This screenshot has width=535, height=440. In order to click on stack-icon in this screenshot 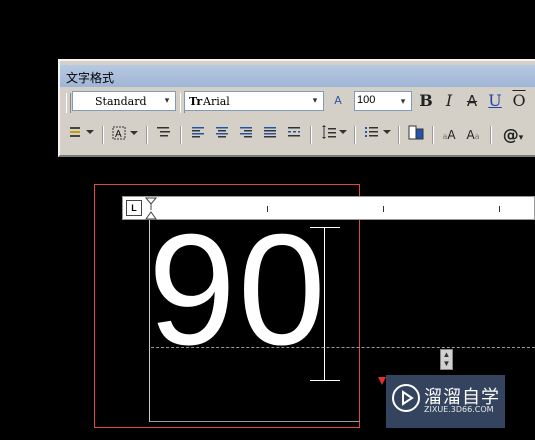, I will do `click(82, 135)`.